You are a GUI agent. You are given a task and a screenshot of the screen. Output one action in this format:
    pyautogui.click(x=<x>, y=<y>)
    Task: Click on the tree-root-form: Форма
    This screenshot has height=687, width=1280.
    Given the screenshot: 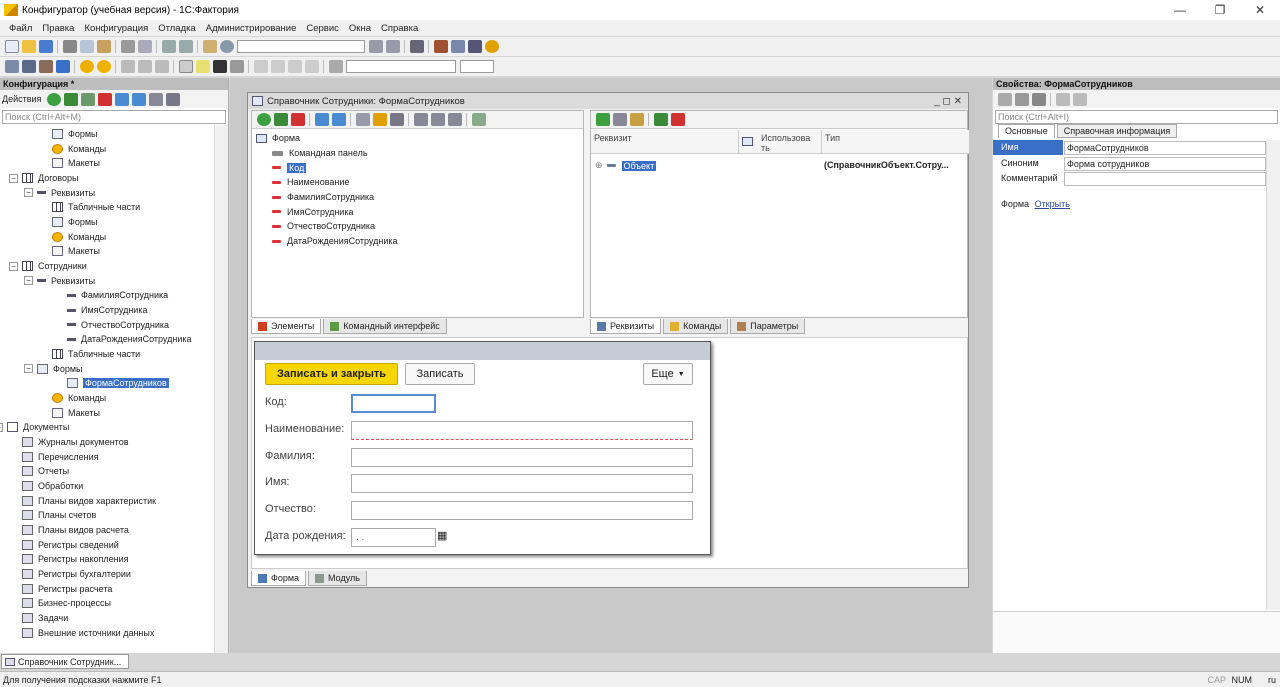 What is the action you would take?
    pyautogui.click(x=278, y=138)
    